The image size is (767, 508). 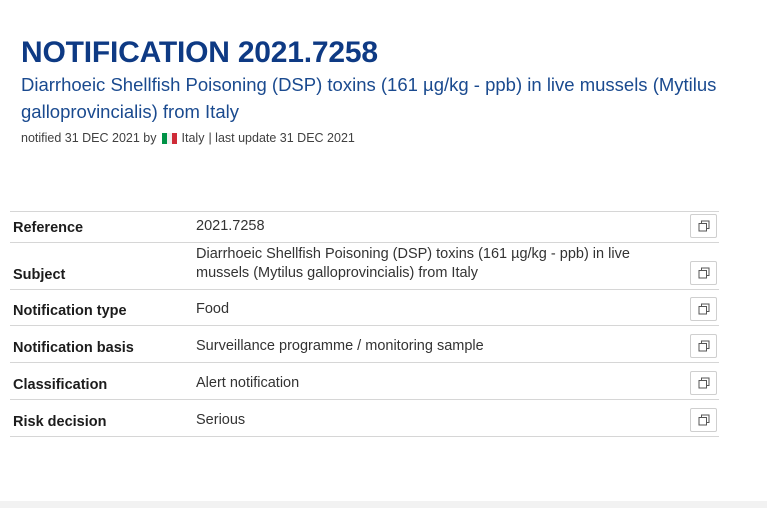 What do you see at coordinates (221, 420) in the screenshot?
I see `row-value-risk-decision: Serious` at bounding box center [221, 420].